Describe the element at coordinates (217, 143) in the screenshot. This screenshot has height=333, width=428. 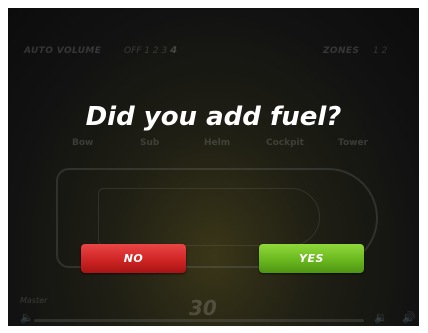
I see `zone-label-helm: Helm` at that location.